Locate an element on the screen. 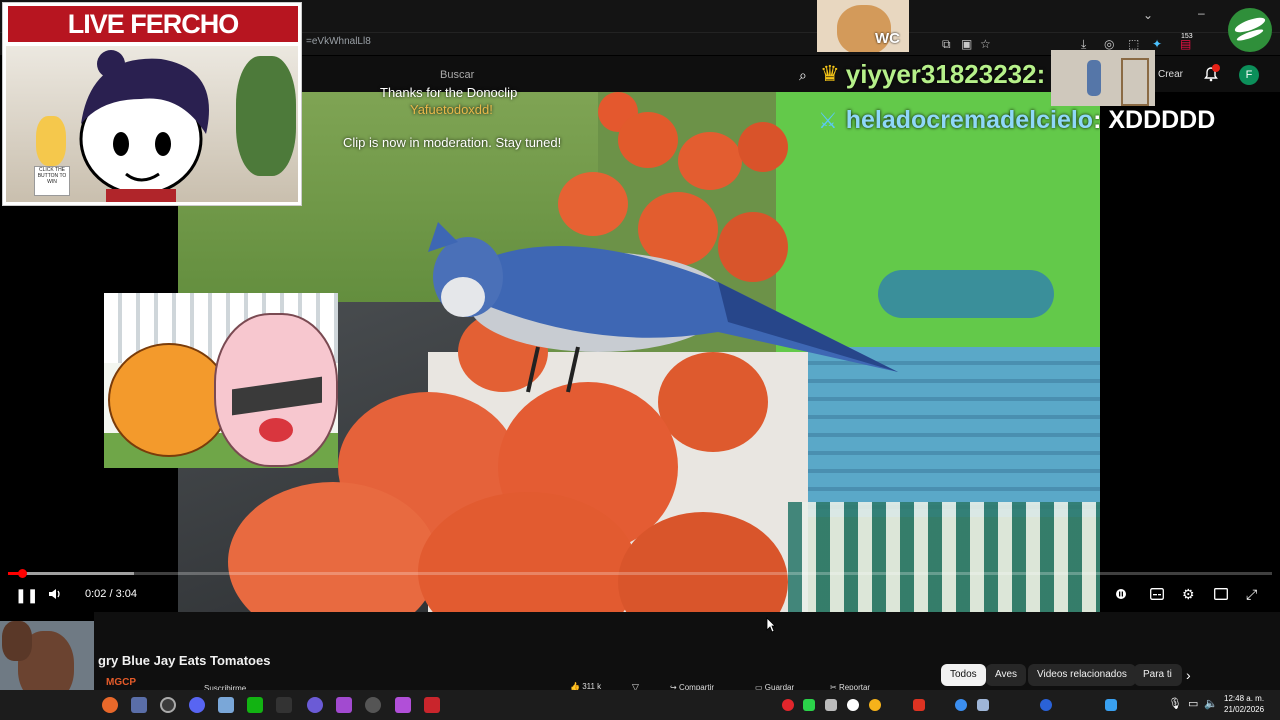  chat-line-2: ⚔ heladocremadelcielo: XDDDDD is located at coordinates (1016, 120).